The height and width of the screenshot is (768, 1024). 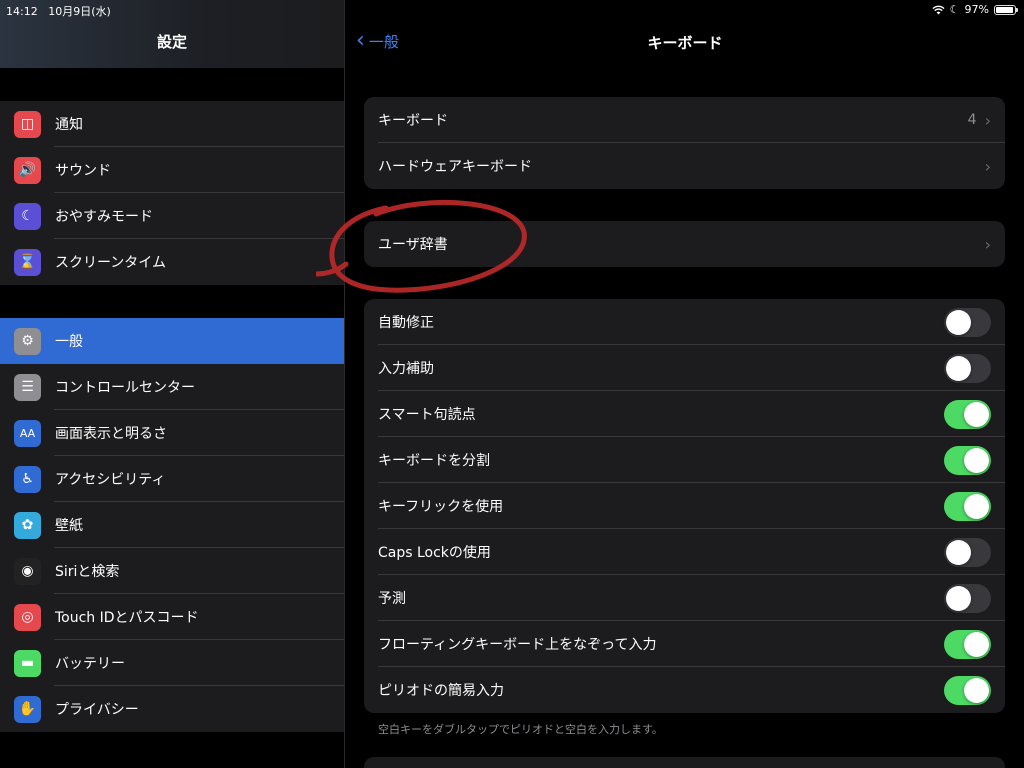 What do you see at coordinates (27, 571) in the screenshot?
I see `siri-icon: ◉` at bounding box center [27, 571].